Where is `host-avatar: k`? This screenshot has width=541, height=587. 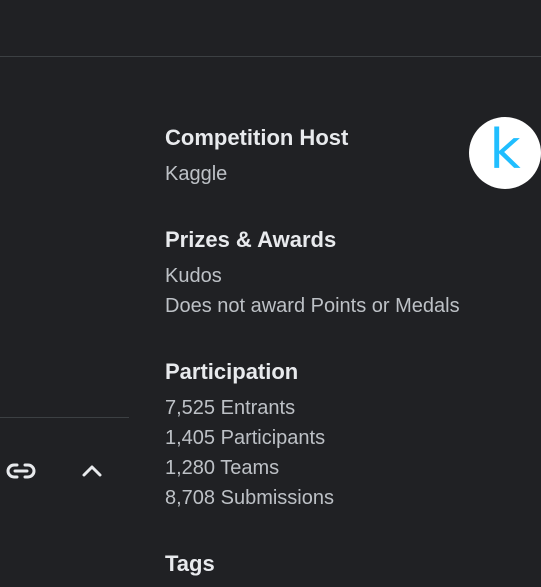 host-avatar: k is located at coordinates (505, 153).